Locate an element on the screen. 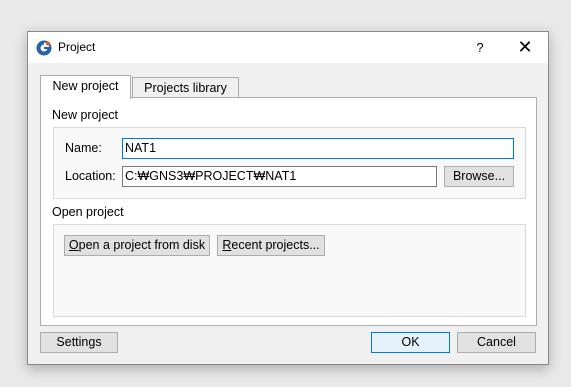  settings-button: Settings is located at coordinates (79, 342).